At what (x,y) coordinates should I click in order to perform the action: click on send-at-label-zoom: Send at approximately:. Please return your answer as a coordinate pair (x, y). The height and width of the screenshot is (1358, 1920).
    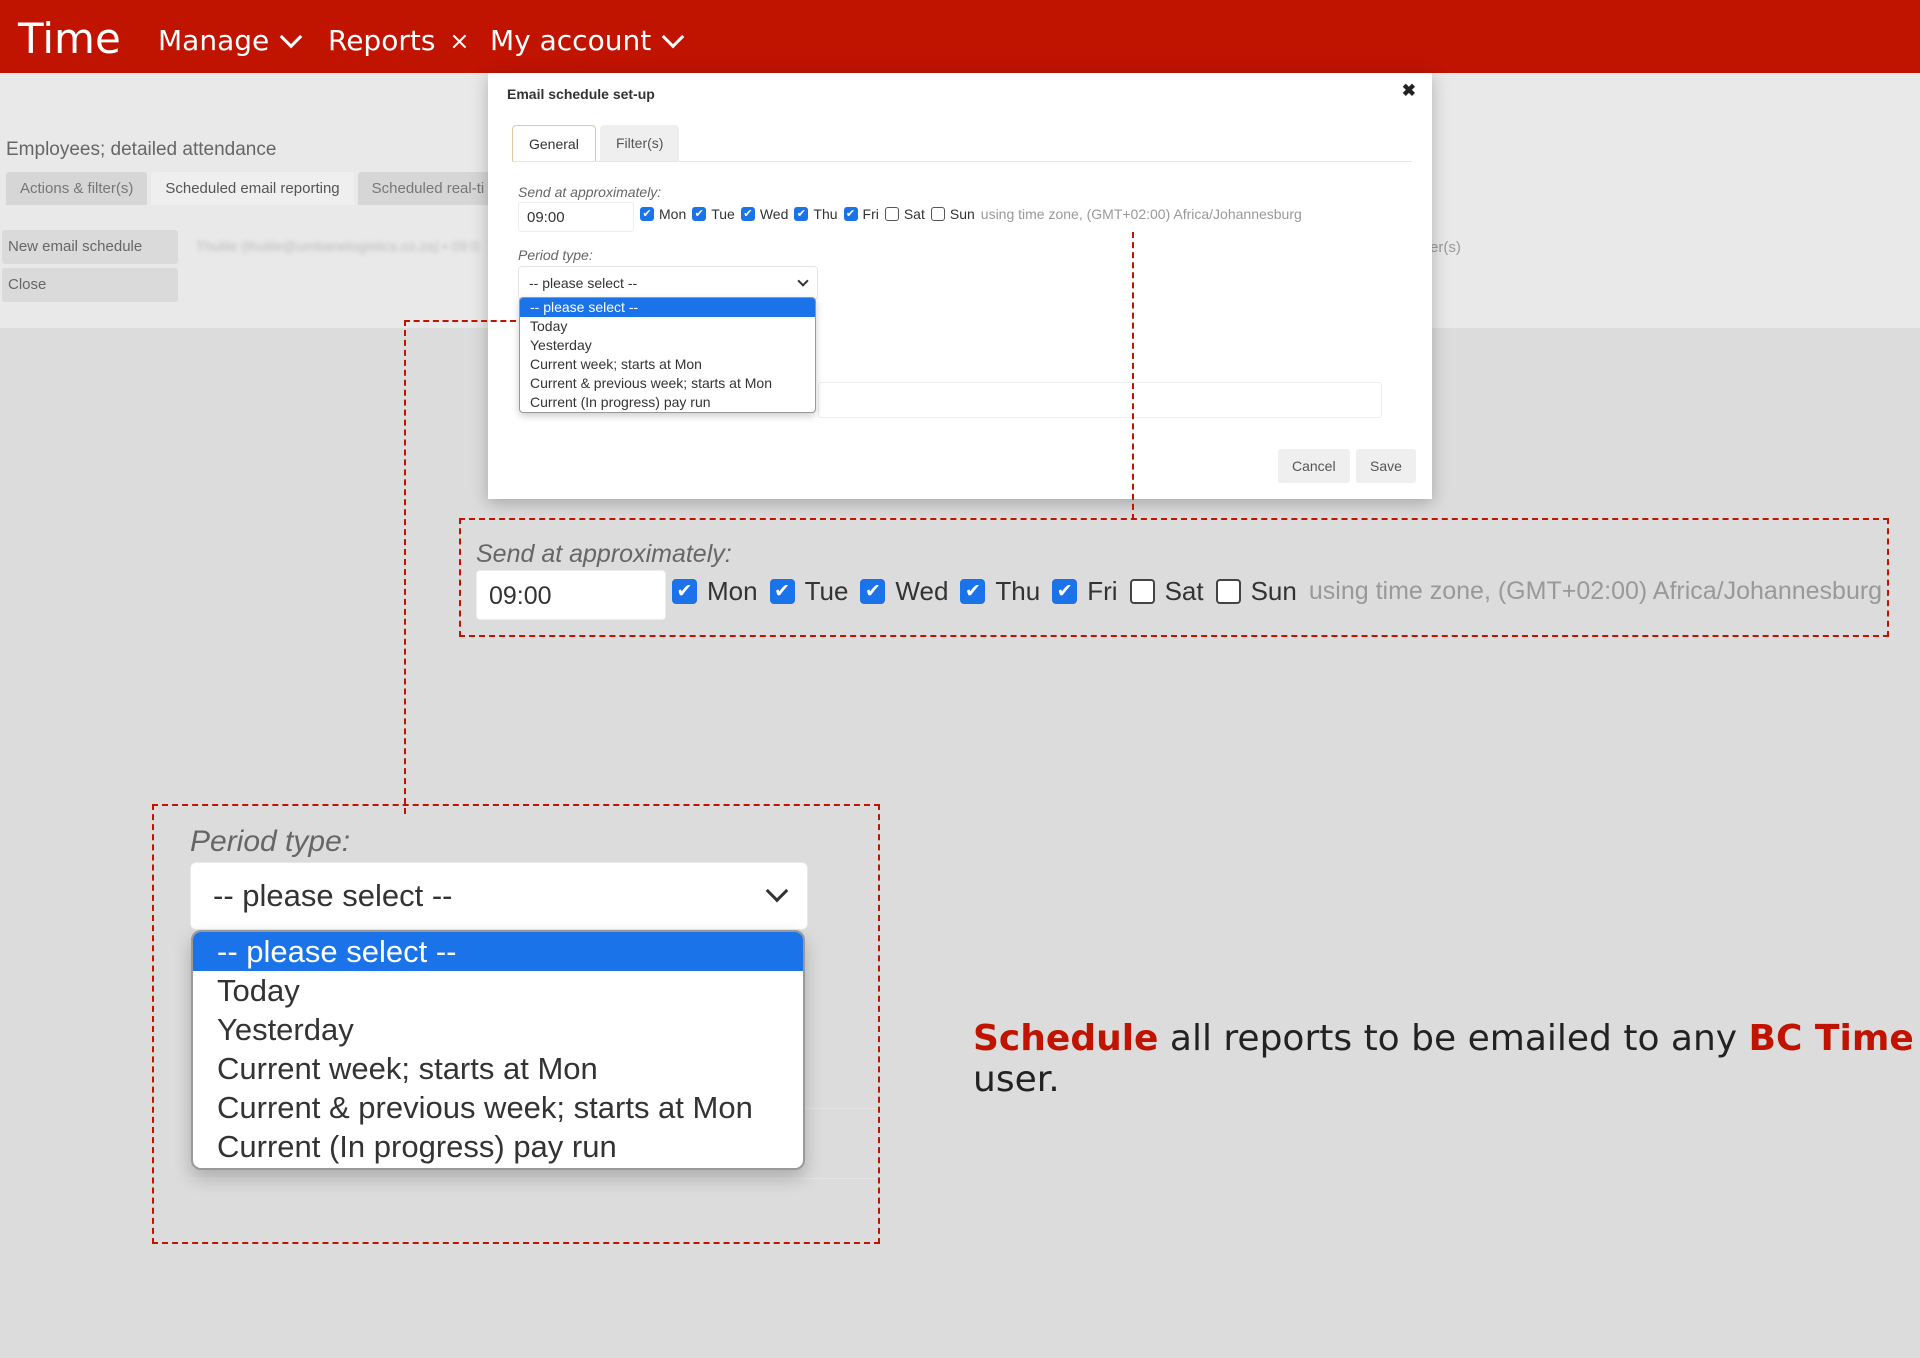
    Looking at the image, I should click on (604, 554).